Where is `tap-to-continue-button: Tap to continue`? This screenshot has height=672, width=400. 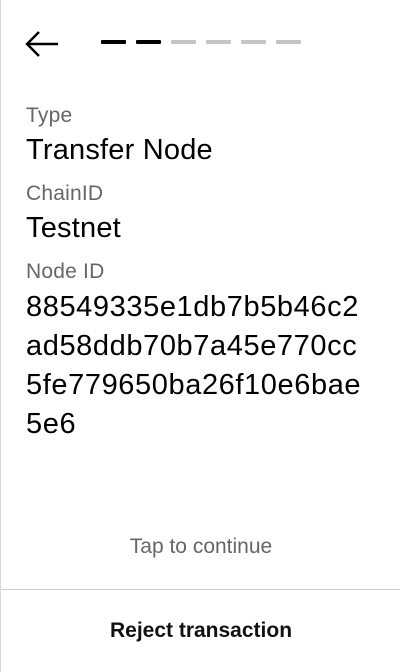 tap-to-continue-button: Tap to continue is located at coordinates (200, 547).